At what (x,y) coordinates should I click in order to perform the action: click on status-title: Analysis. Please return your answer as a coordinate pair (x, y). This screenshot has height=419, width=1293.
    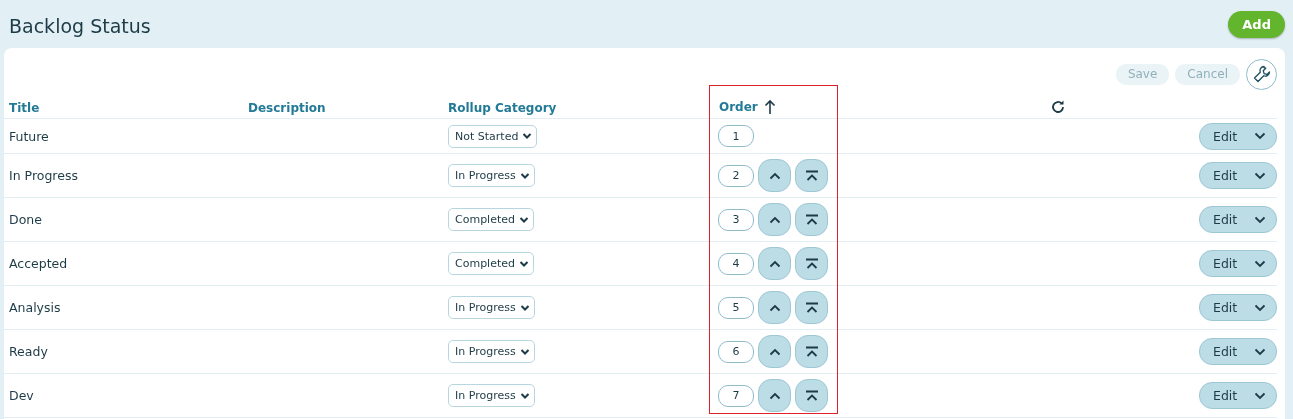
    Looking at the image, I should click on (35, 307).